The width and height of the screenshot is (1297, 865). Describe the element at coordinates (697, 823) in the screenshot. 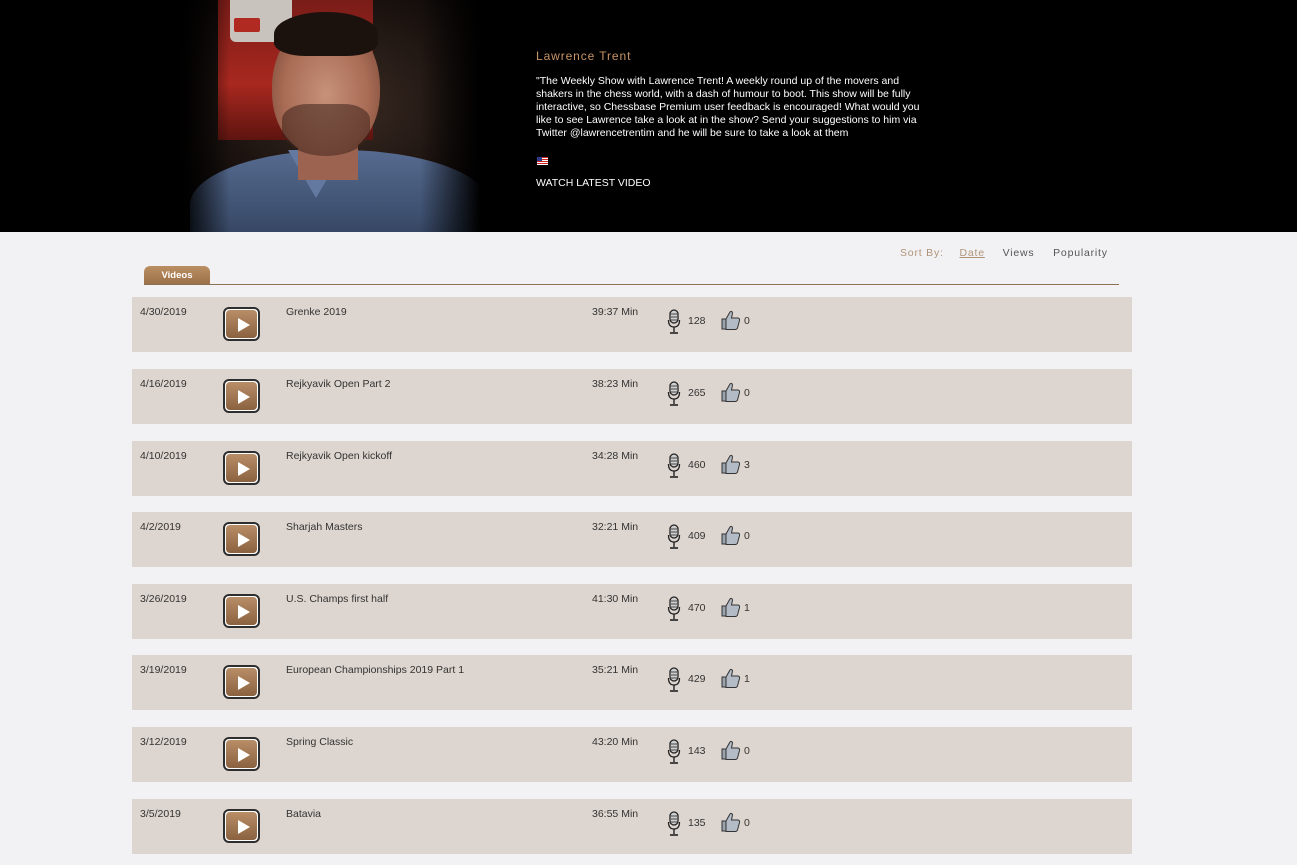

I see `view-count: 135` at that location.